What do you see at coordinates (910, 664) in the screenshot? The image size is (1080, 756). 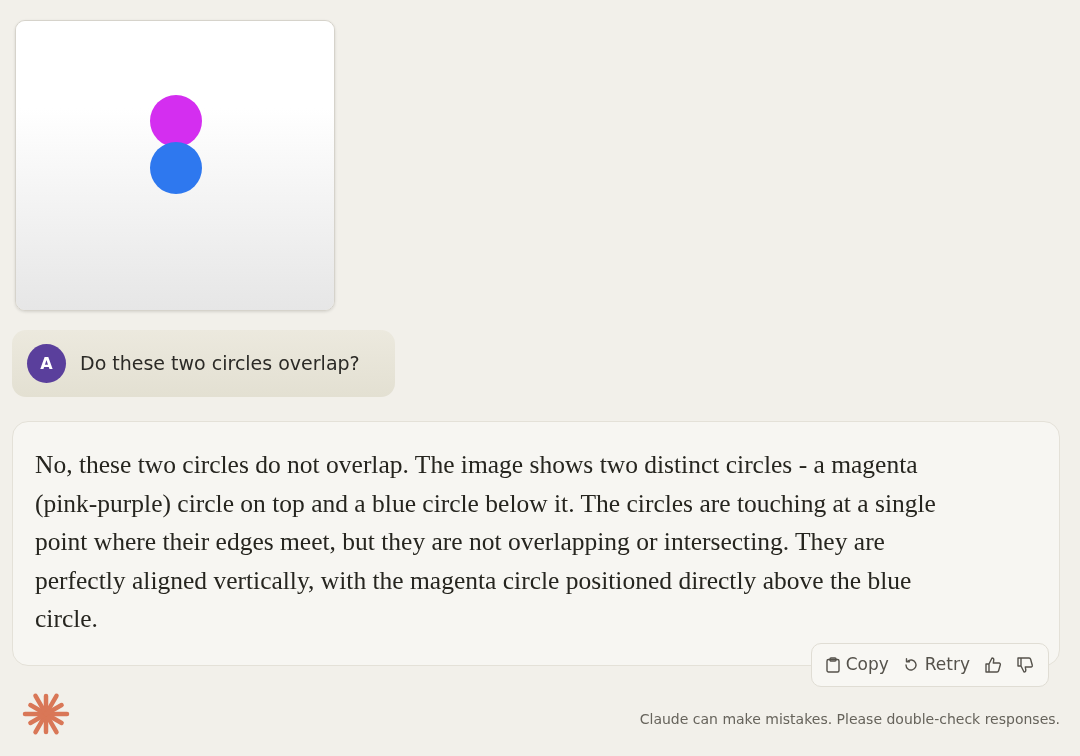 I see `retry-icon` at bounding box center [910, 664].